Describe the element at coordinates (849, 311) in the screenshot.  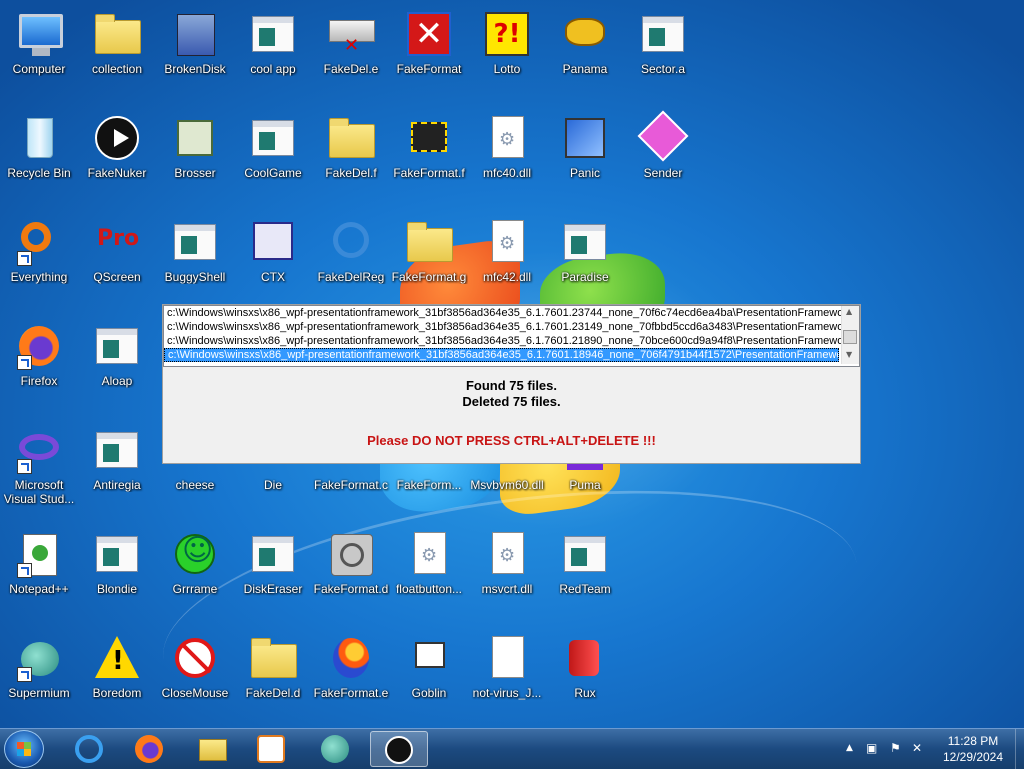
I see `scroll-up-arrow-icon: ▲` at that location.